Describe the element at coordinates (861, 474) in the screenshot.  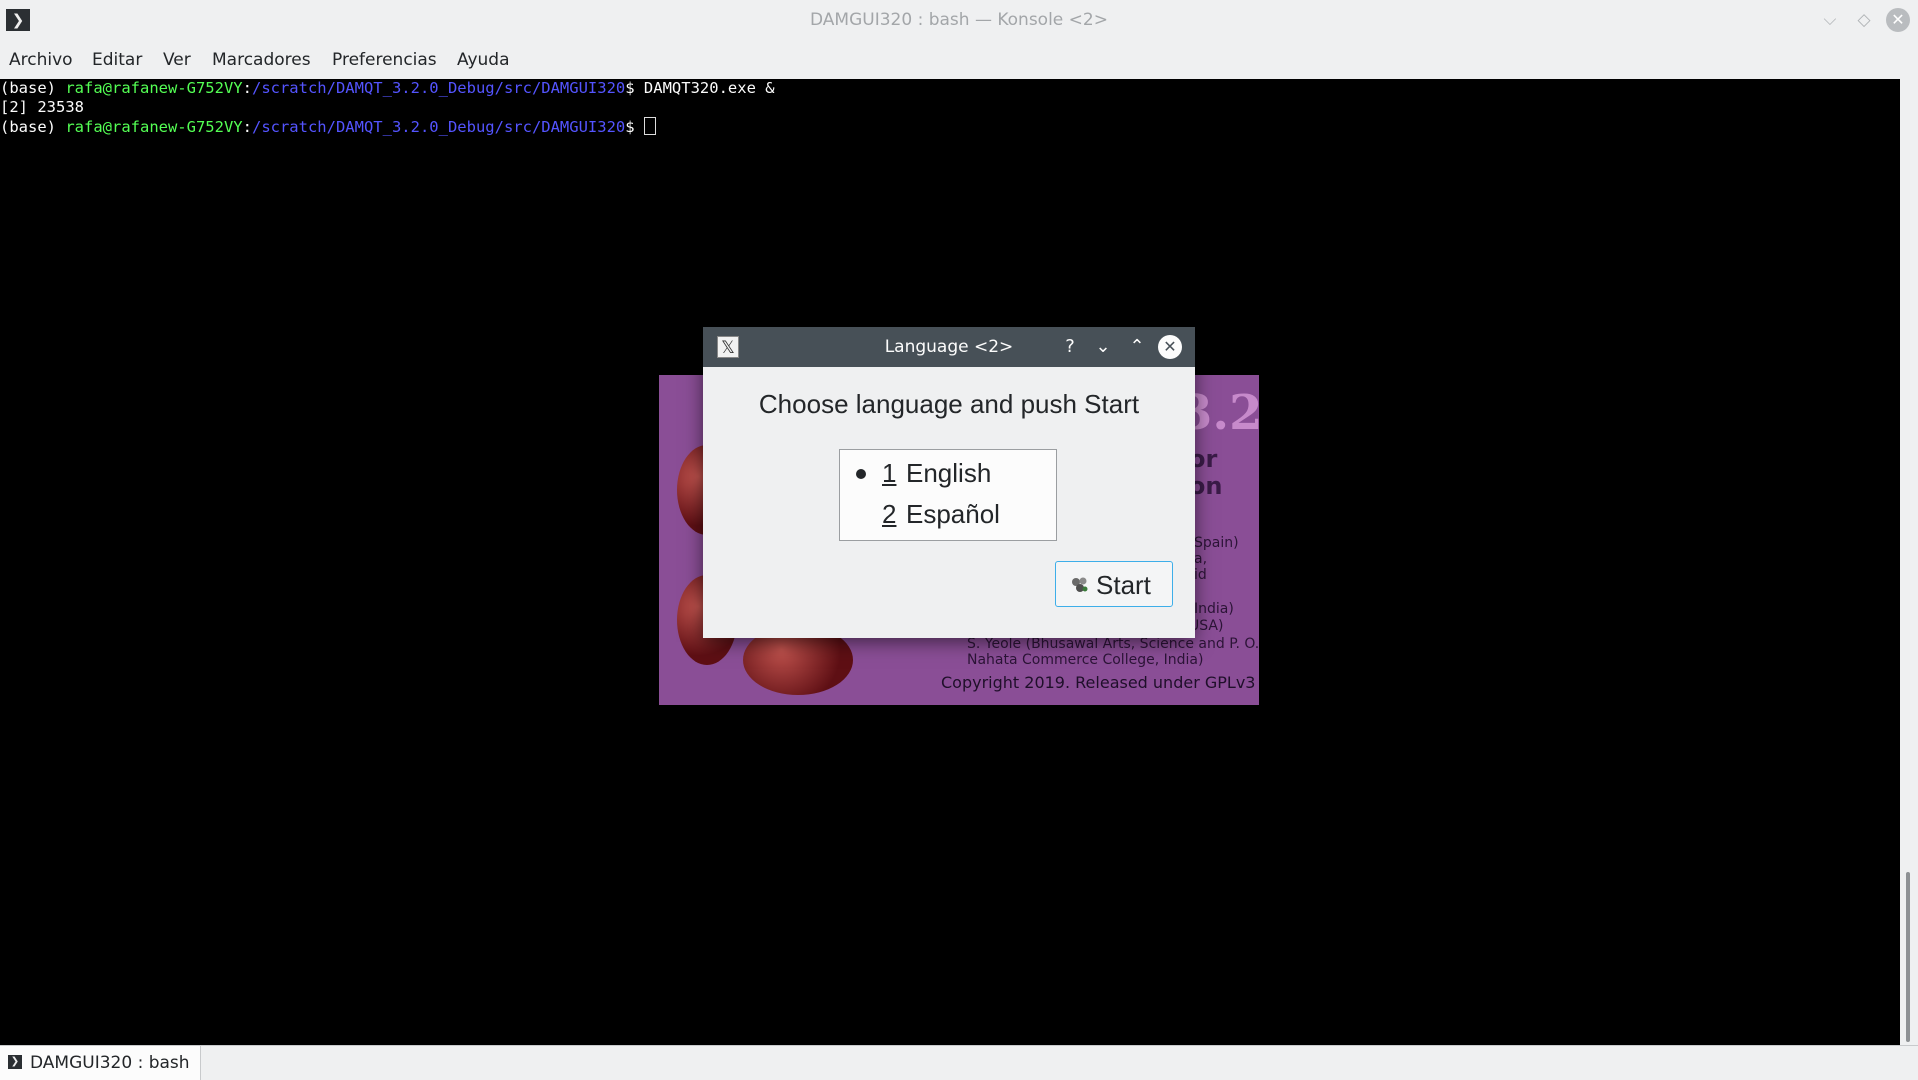
I see `selected-radio-indicator` at that location.